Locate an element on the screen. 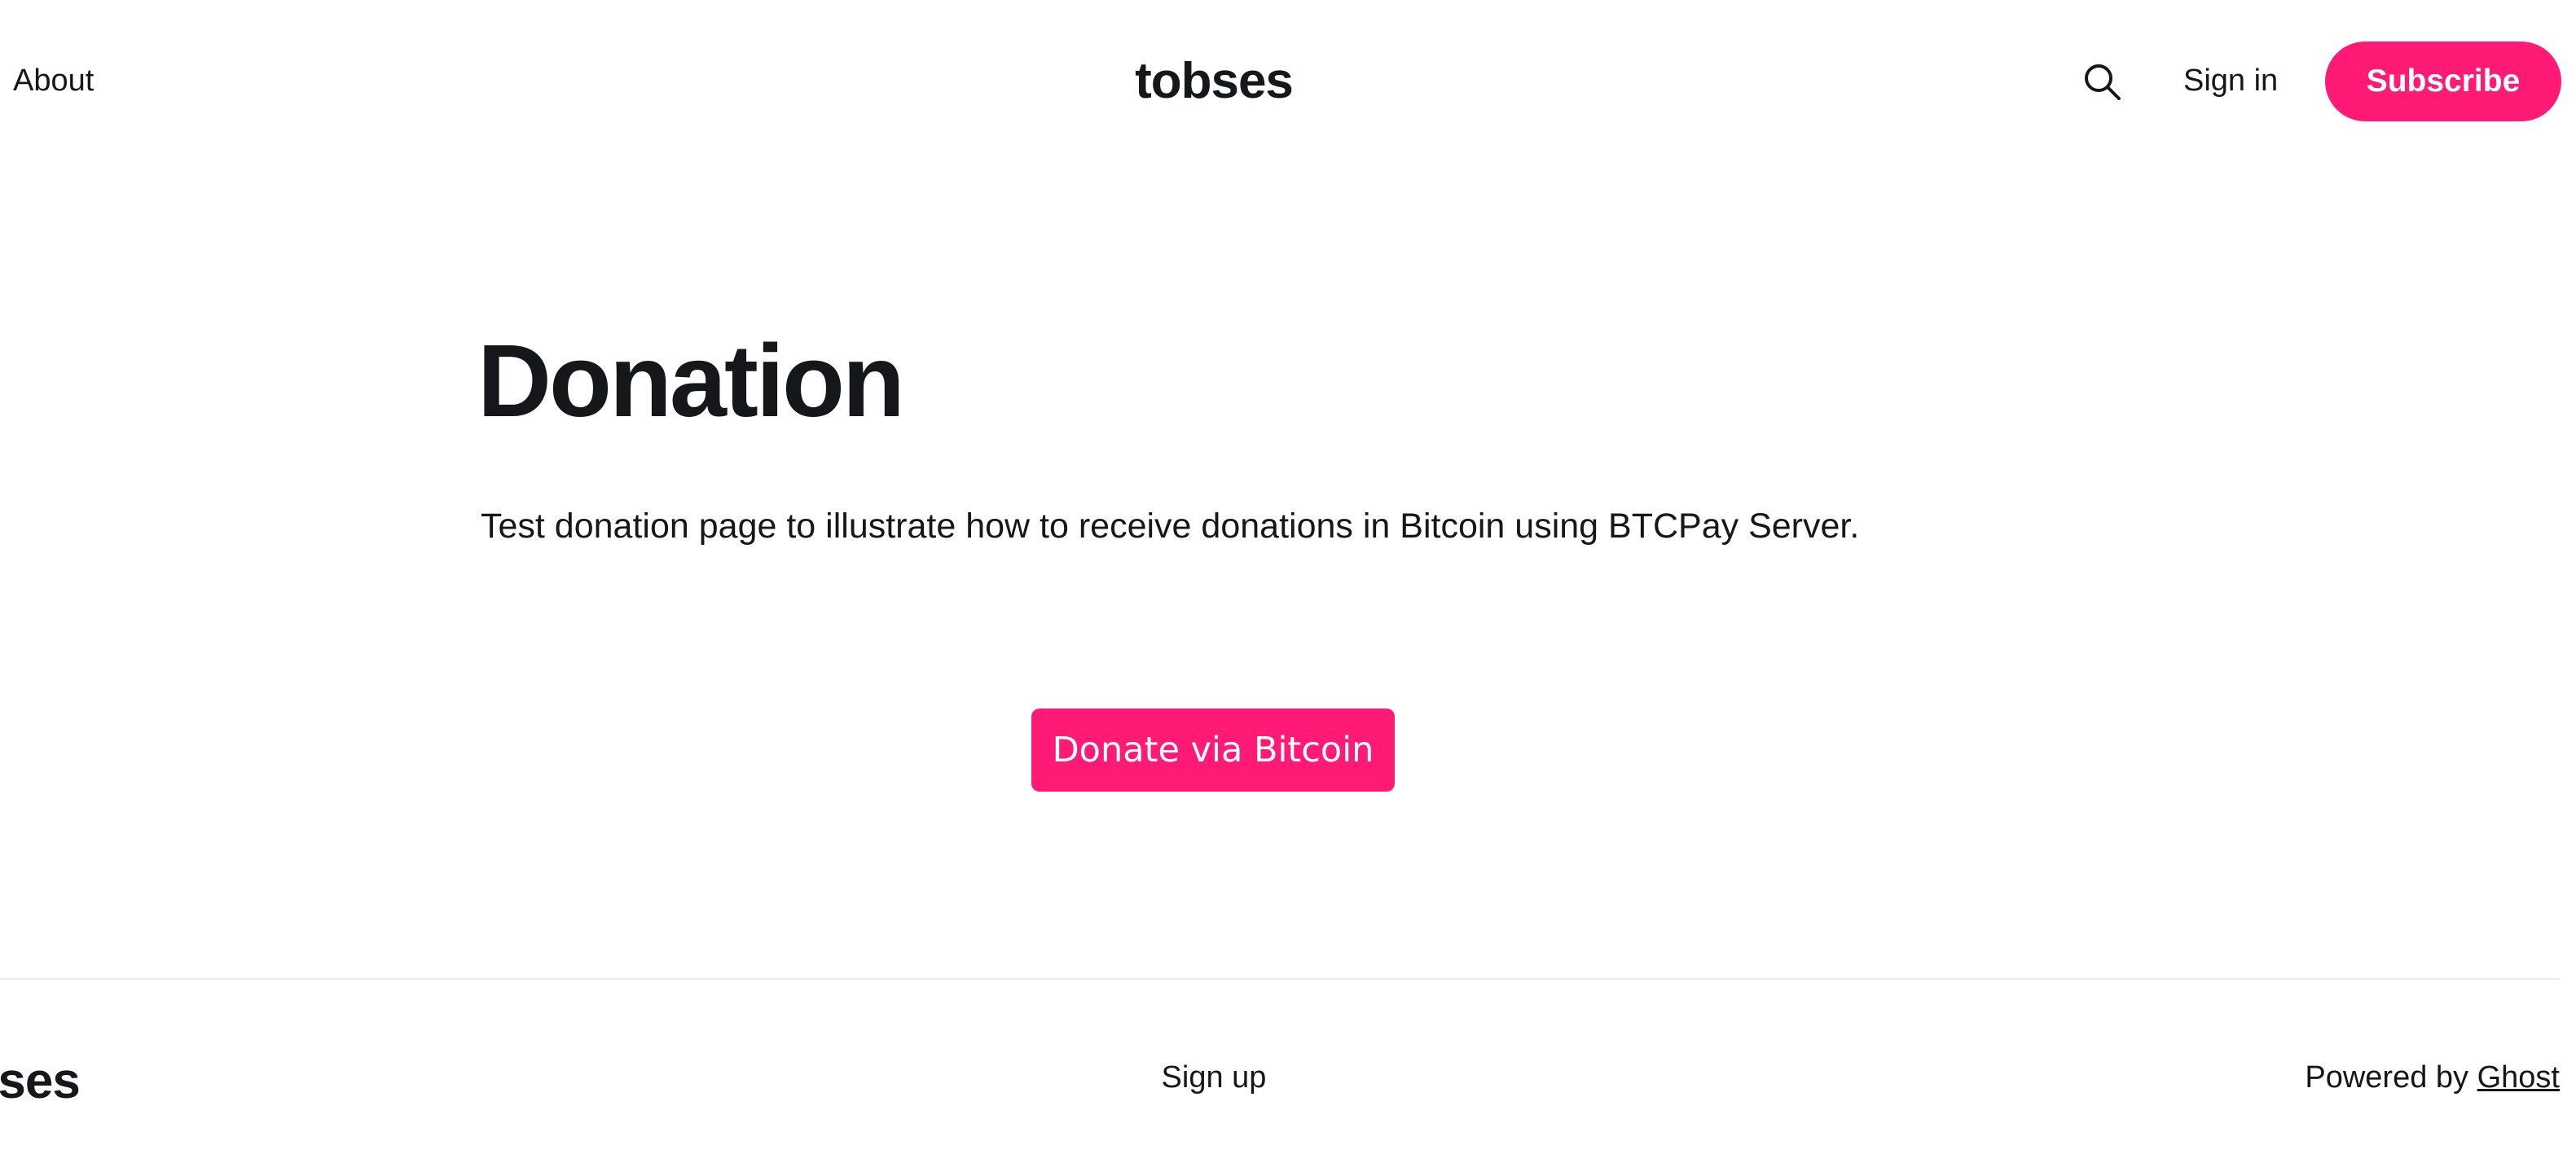  search-icon is located at coordinates (2103, 82).